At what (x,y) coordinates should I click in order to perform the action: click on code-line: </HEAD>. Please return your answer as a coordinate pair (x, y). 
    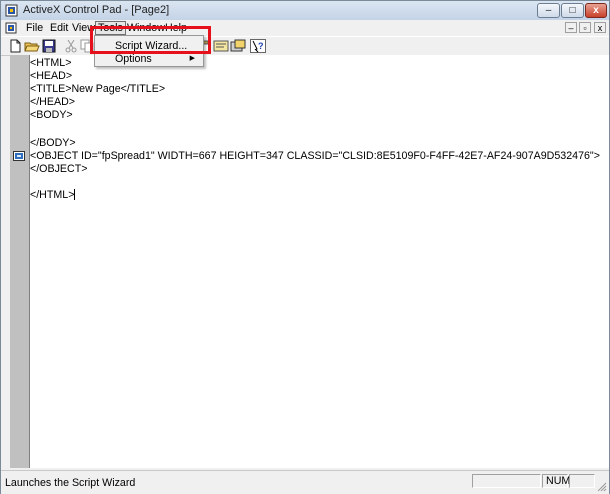
    Looking at the image, I should click on (53, 102).